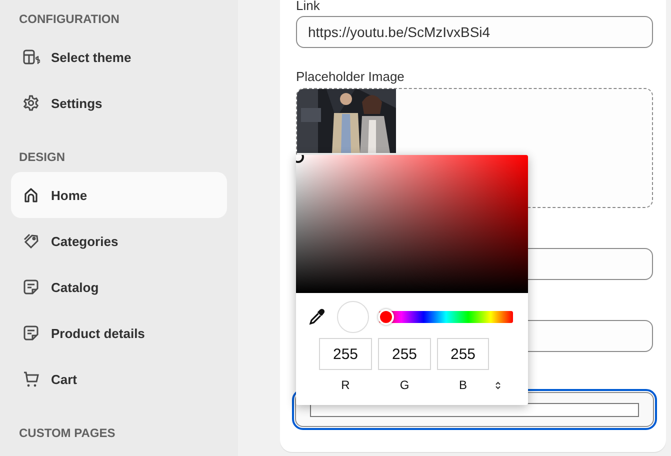 The height and width of the screenshot is (456, 671). Describe the element at coordinates (31, 379) in the screenshot. I see `cart-icon` at that location.